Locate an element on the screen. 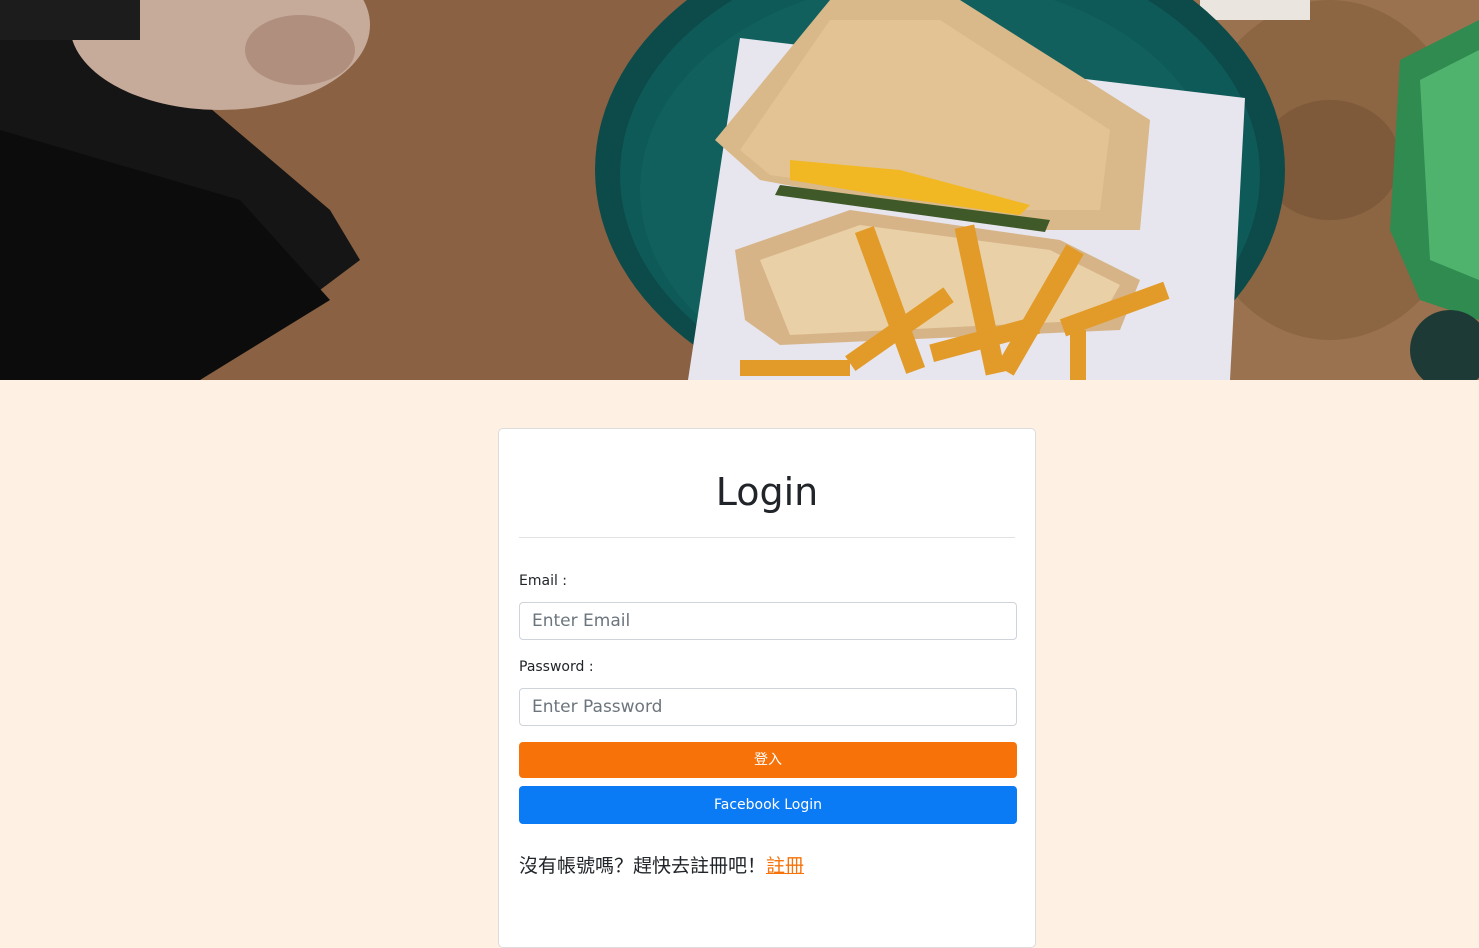 The height and width of the screenshot is (948, 1479). signup-prompt-text: 沒有帳號嗎？趕快去註冊吧！ is located at coordinates (643, 866).